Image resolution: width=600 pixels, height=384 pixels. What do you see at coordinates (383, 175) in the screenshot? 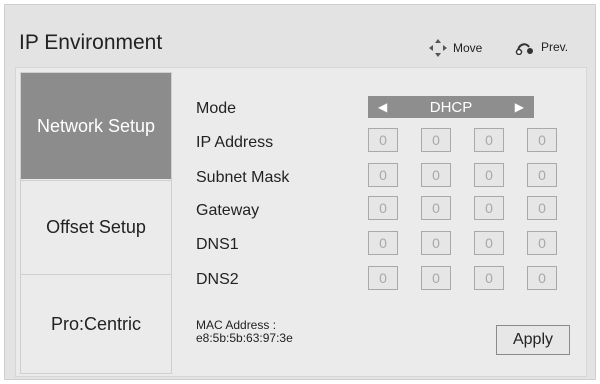
I see `subnet-mask-octet-1: 0` at bounding box center [383, 175].